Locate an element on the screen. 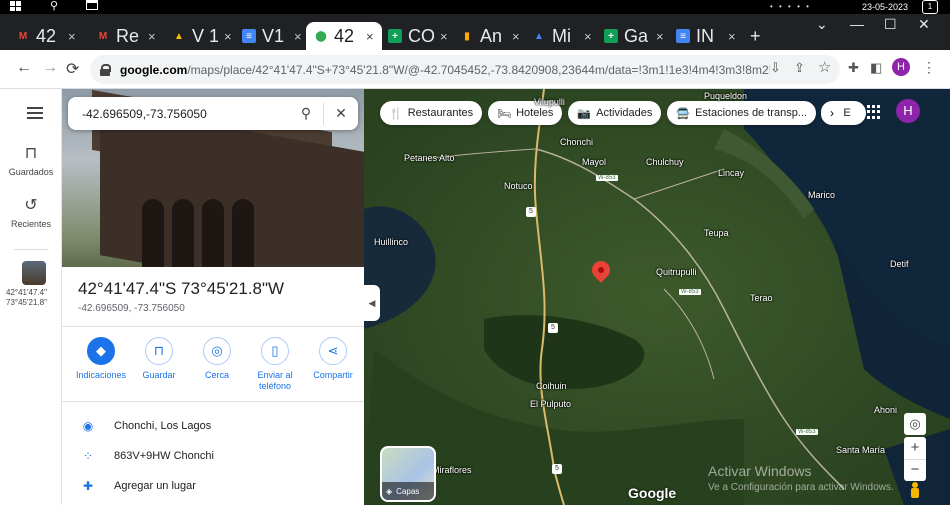  search-icon: ⚲ is located at coordinates (306, 113).